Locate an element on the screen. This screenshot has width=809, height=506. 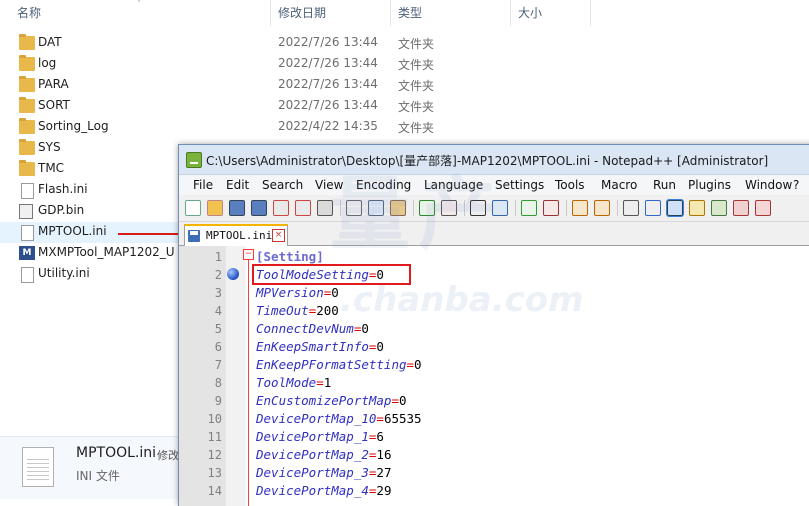
close-all-icon is located at coordinates (303, 208).